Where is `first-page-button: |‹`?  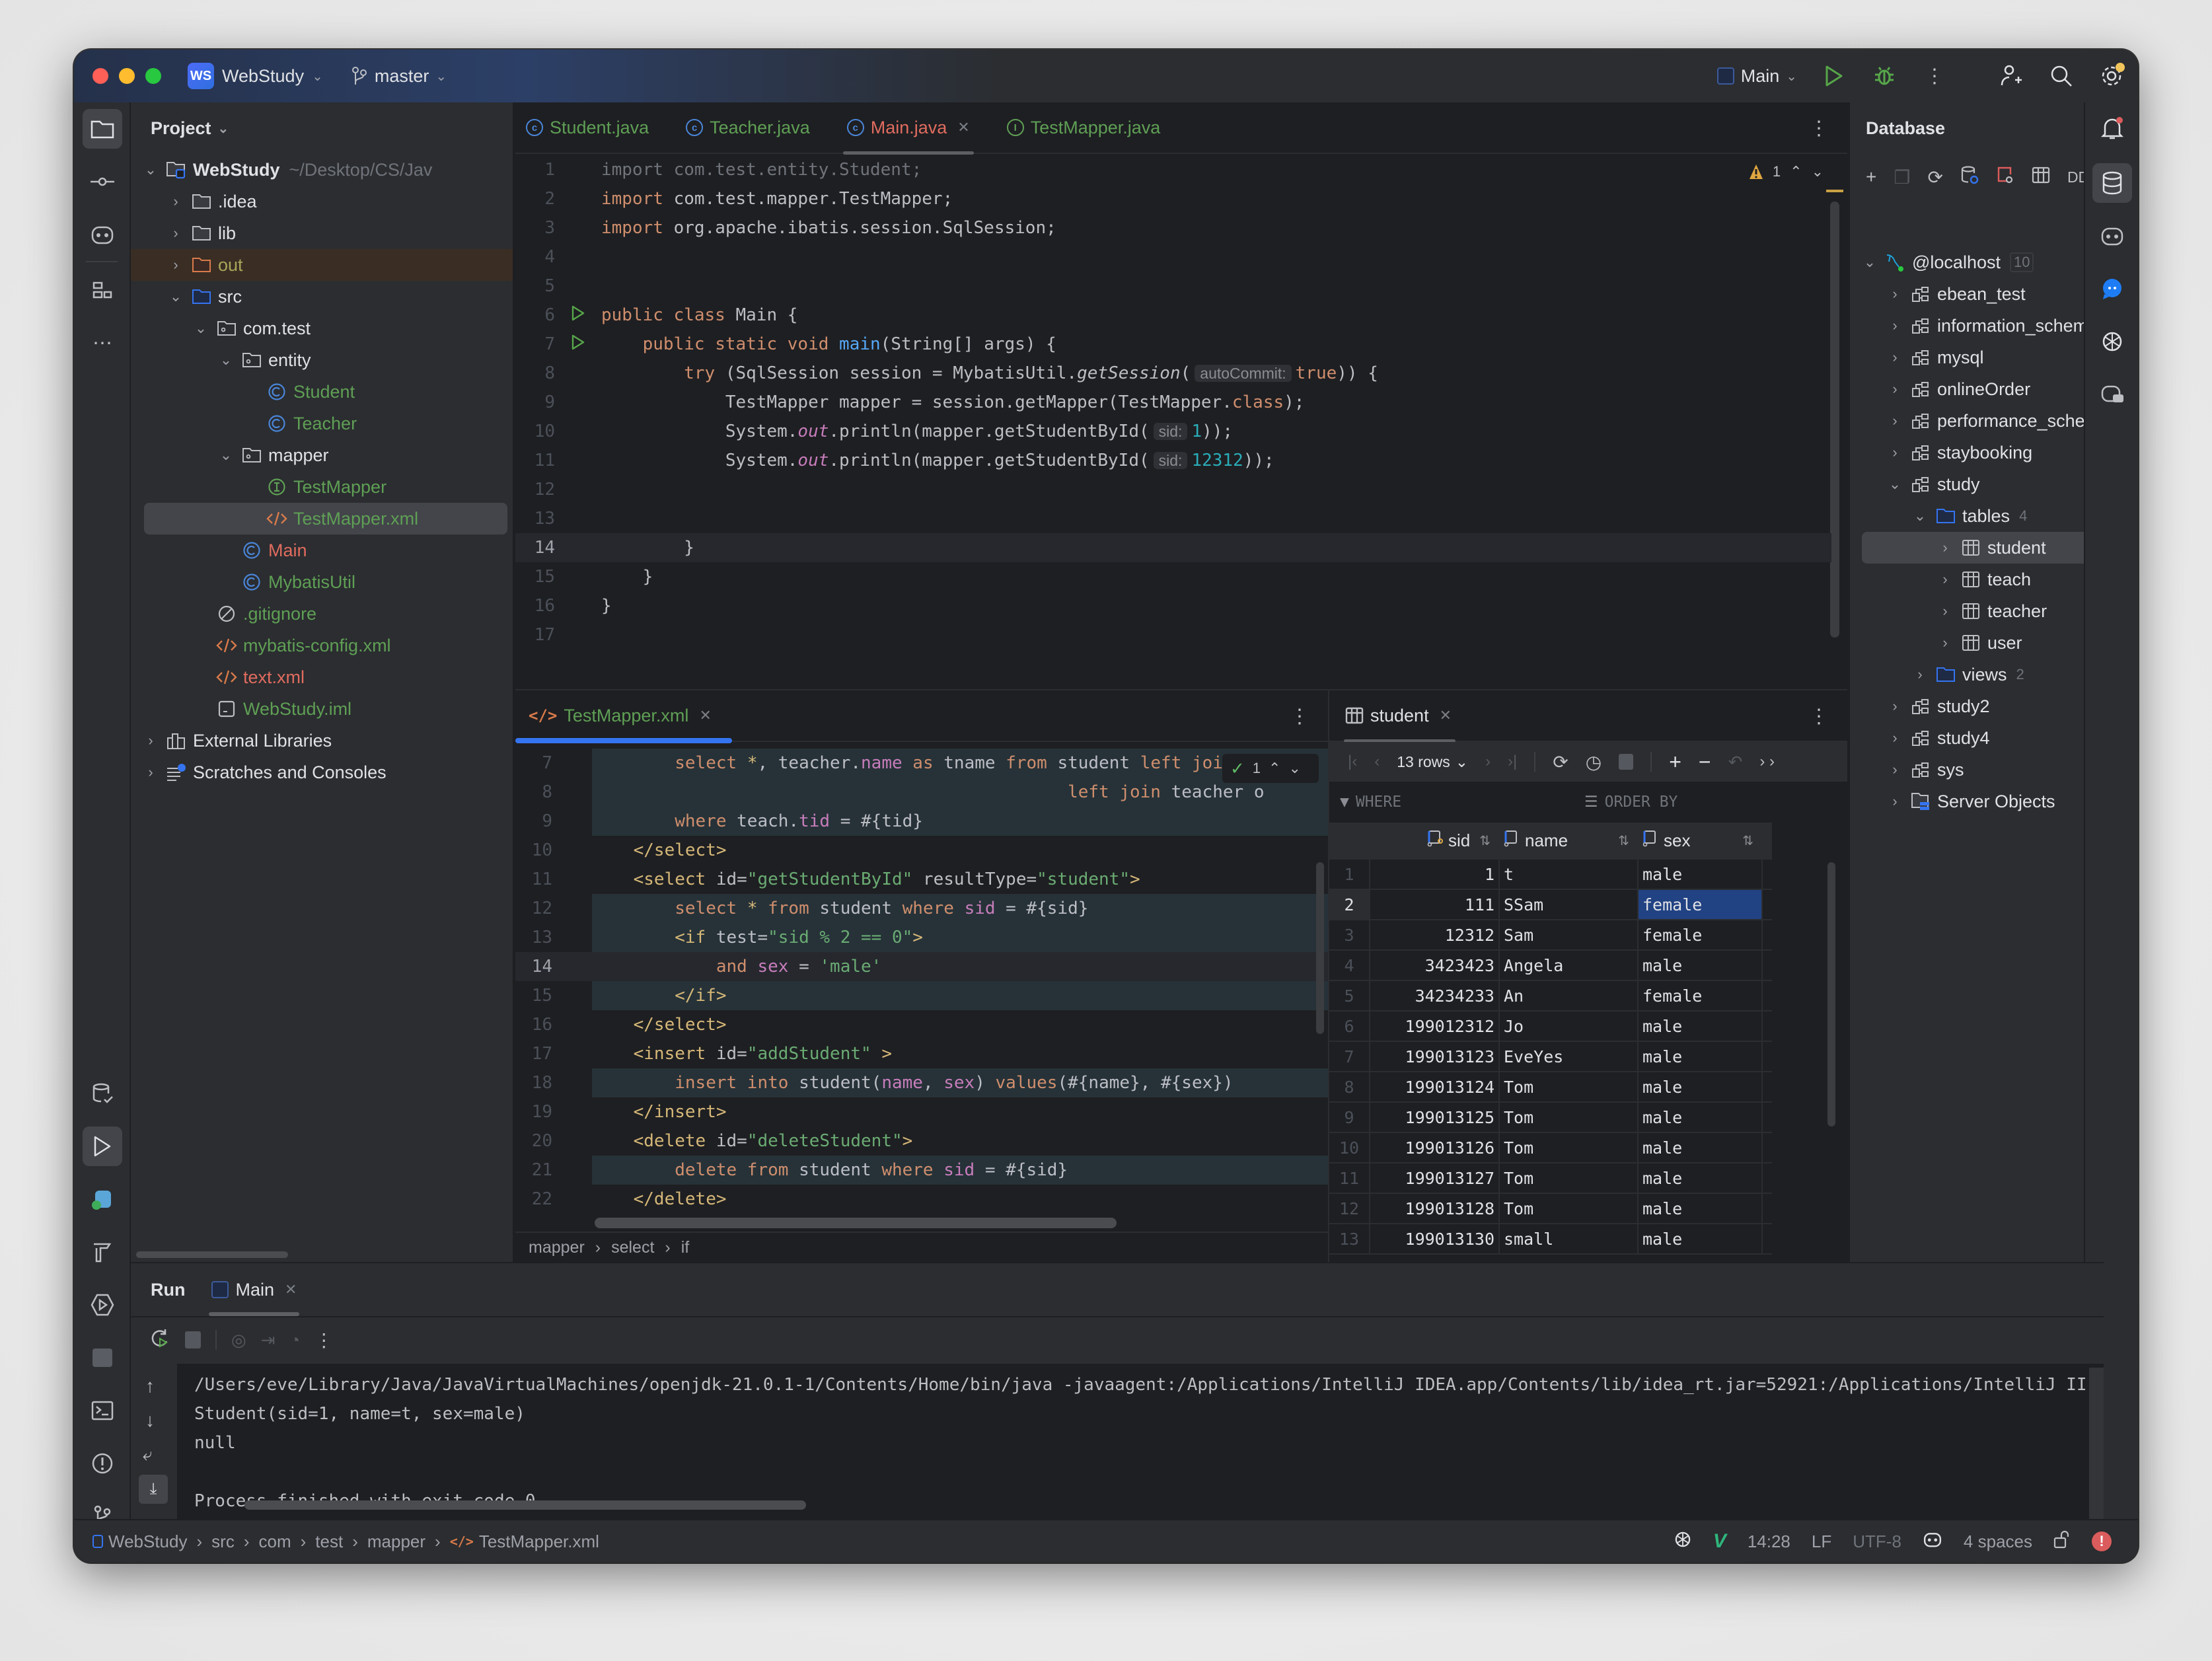 first-page-button: |‹ is located at coordinates (1353, 762).